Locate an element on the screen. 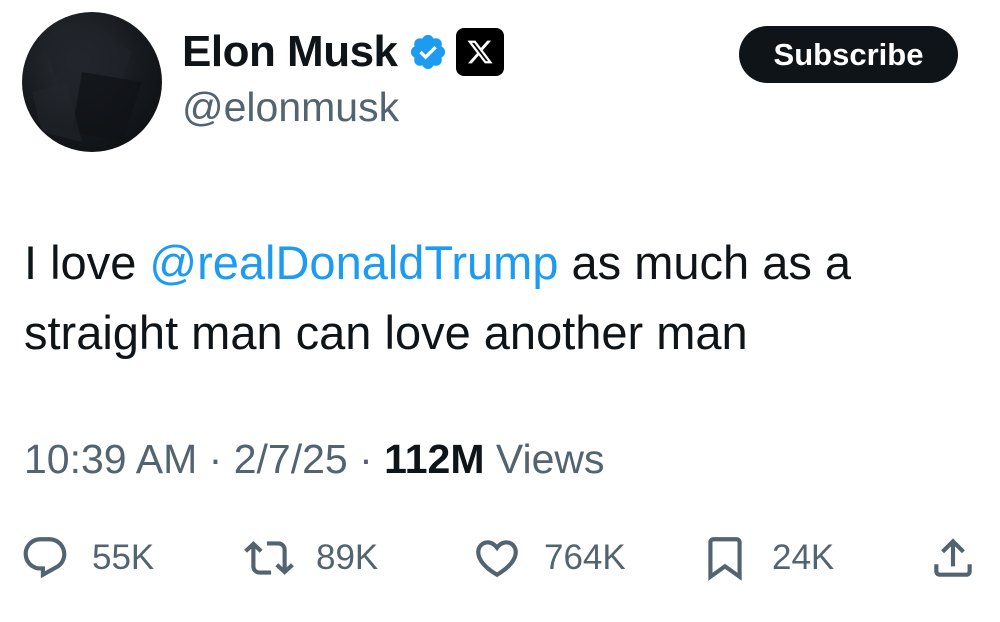  share-button is located at coordinates (953, 558).